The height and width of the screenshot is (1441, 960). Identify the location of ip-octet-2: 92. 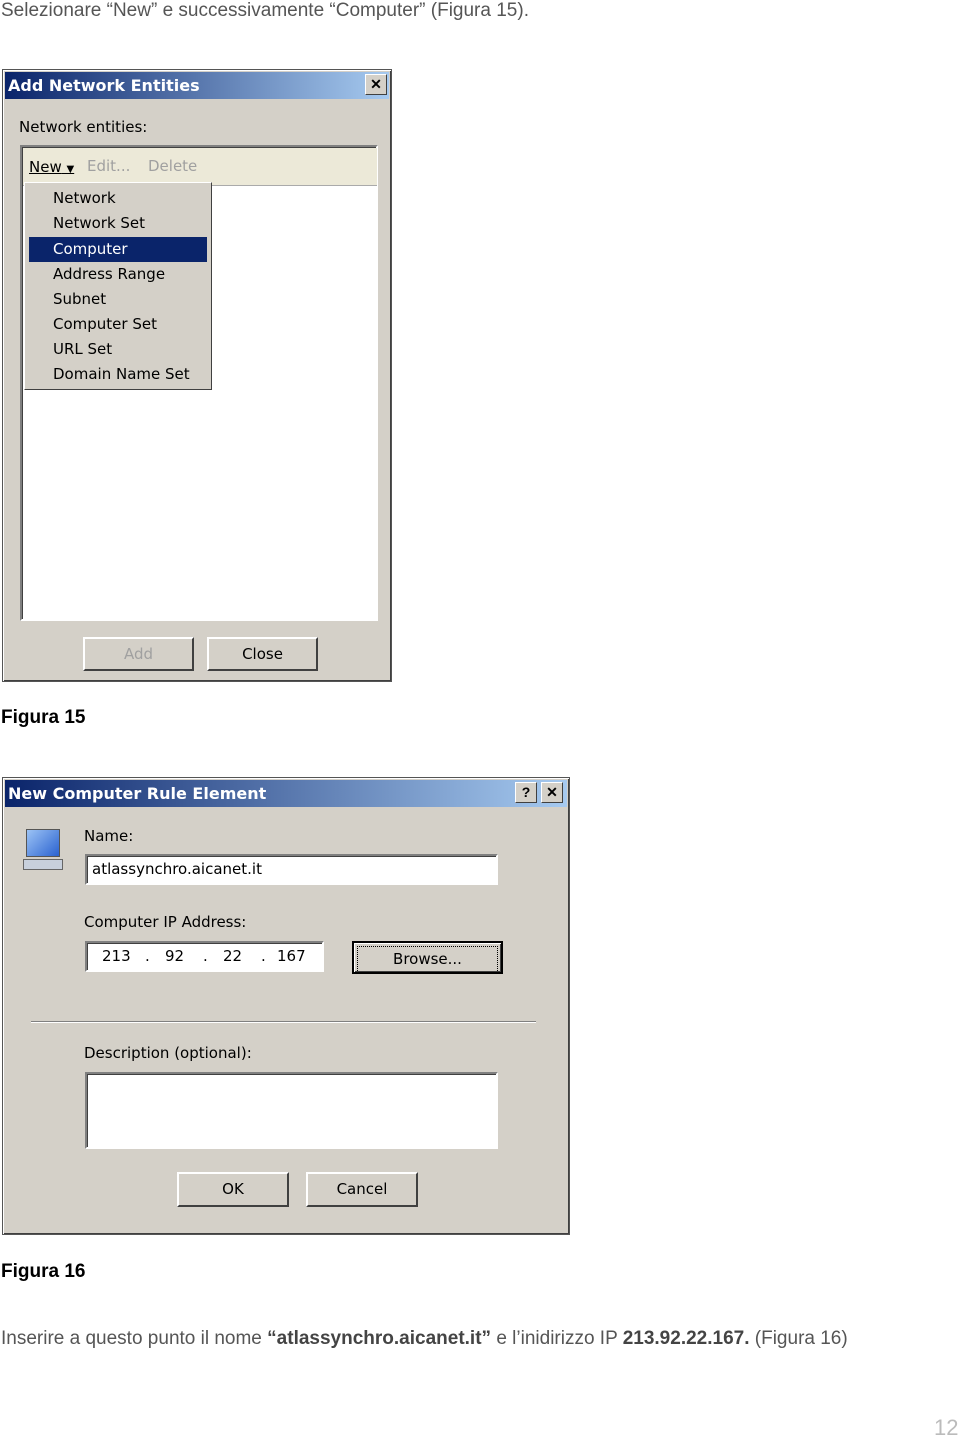
(174, 956).